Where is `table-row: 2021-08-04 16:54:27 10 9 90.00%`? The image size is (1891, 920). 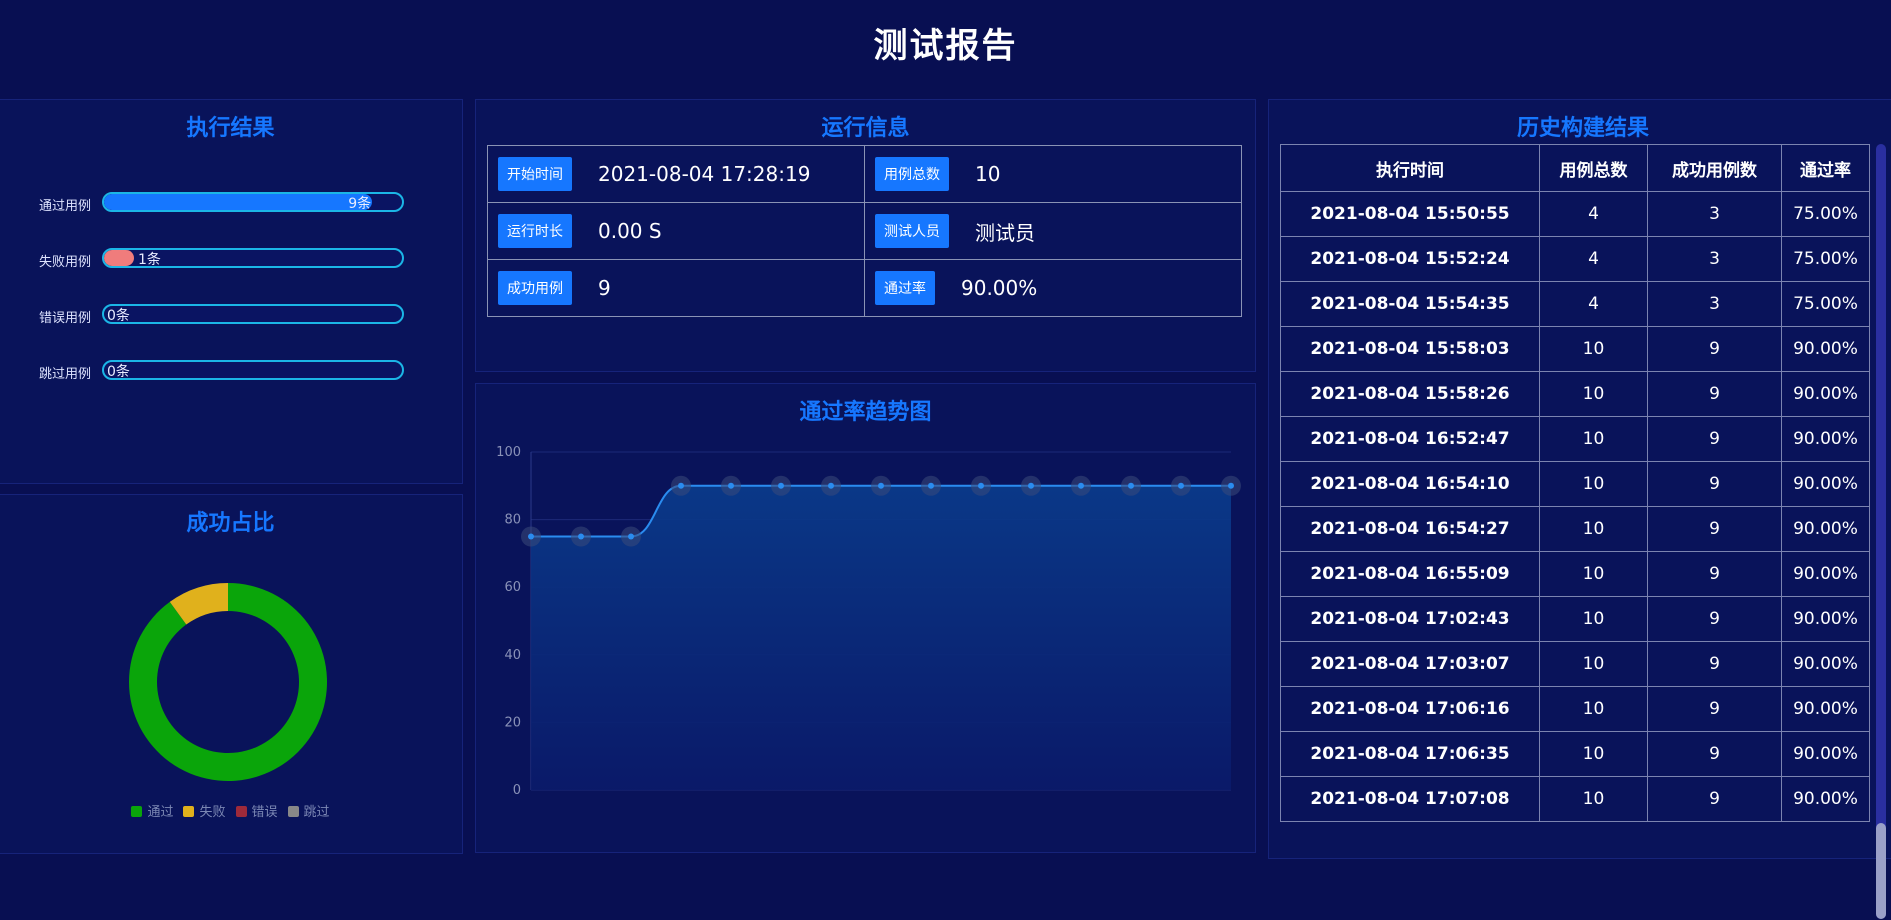 table-row: 2021-08-04 16:54:27 10 9 90.00% is located at coordinates (1575, 529).